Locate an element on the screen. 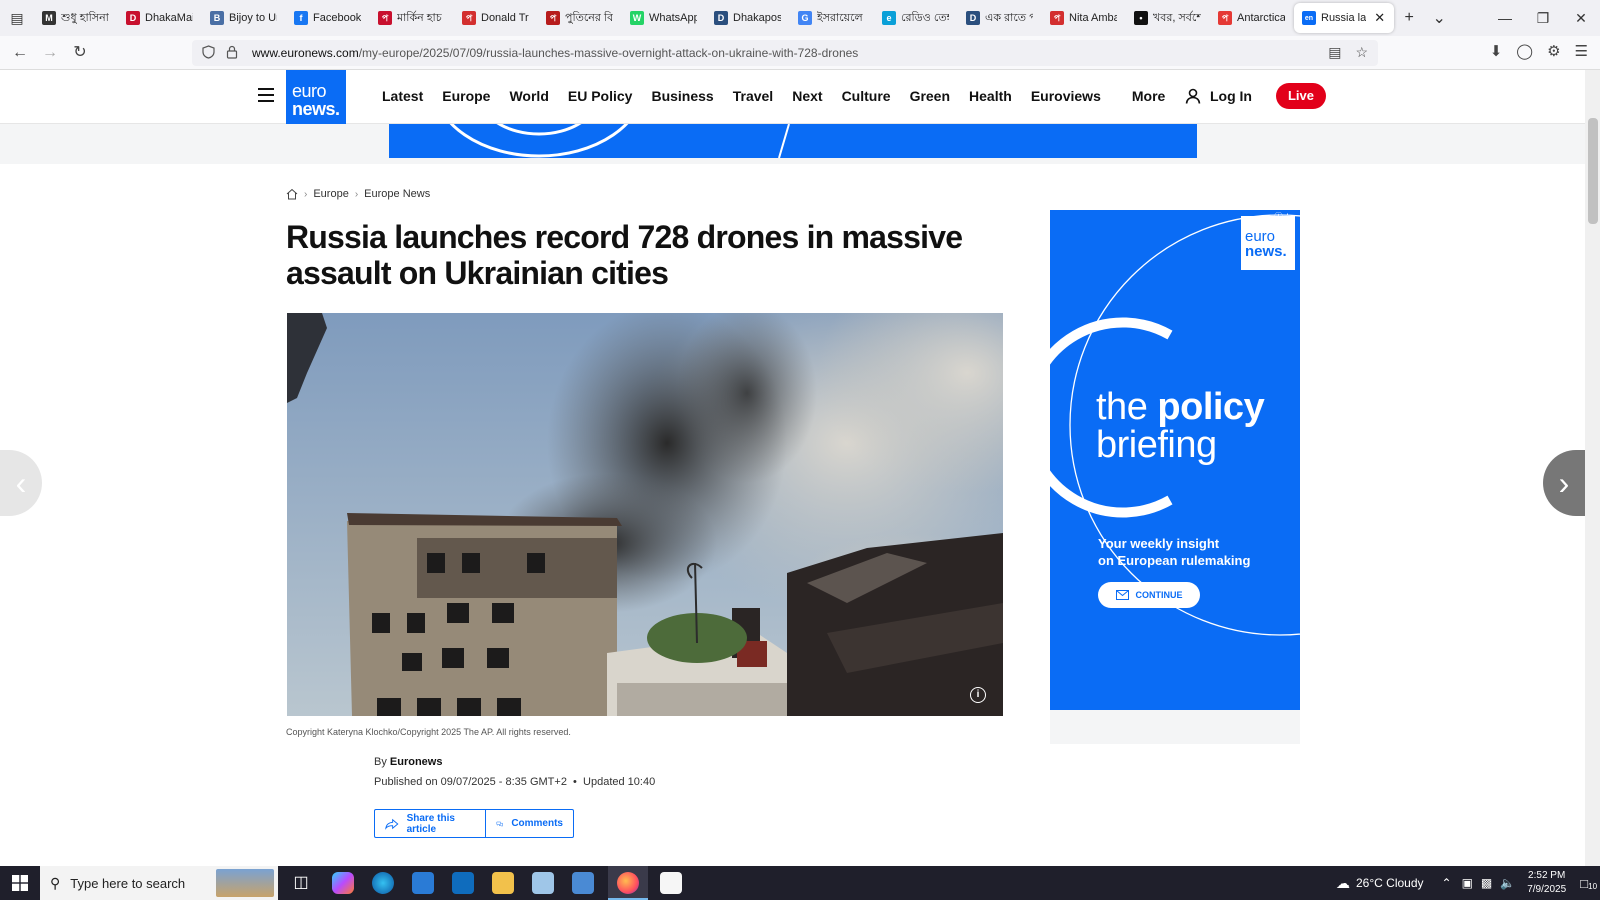 The width and height of the screenshot is (1600, 900). nav-item-travel: Travel is located at coordinates (753, 96).